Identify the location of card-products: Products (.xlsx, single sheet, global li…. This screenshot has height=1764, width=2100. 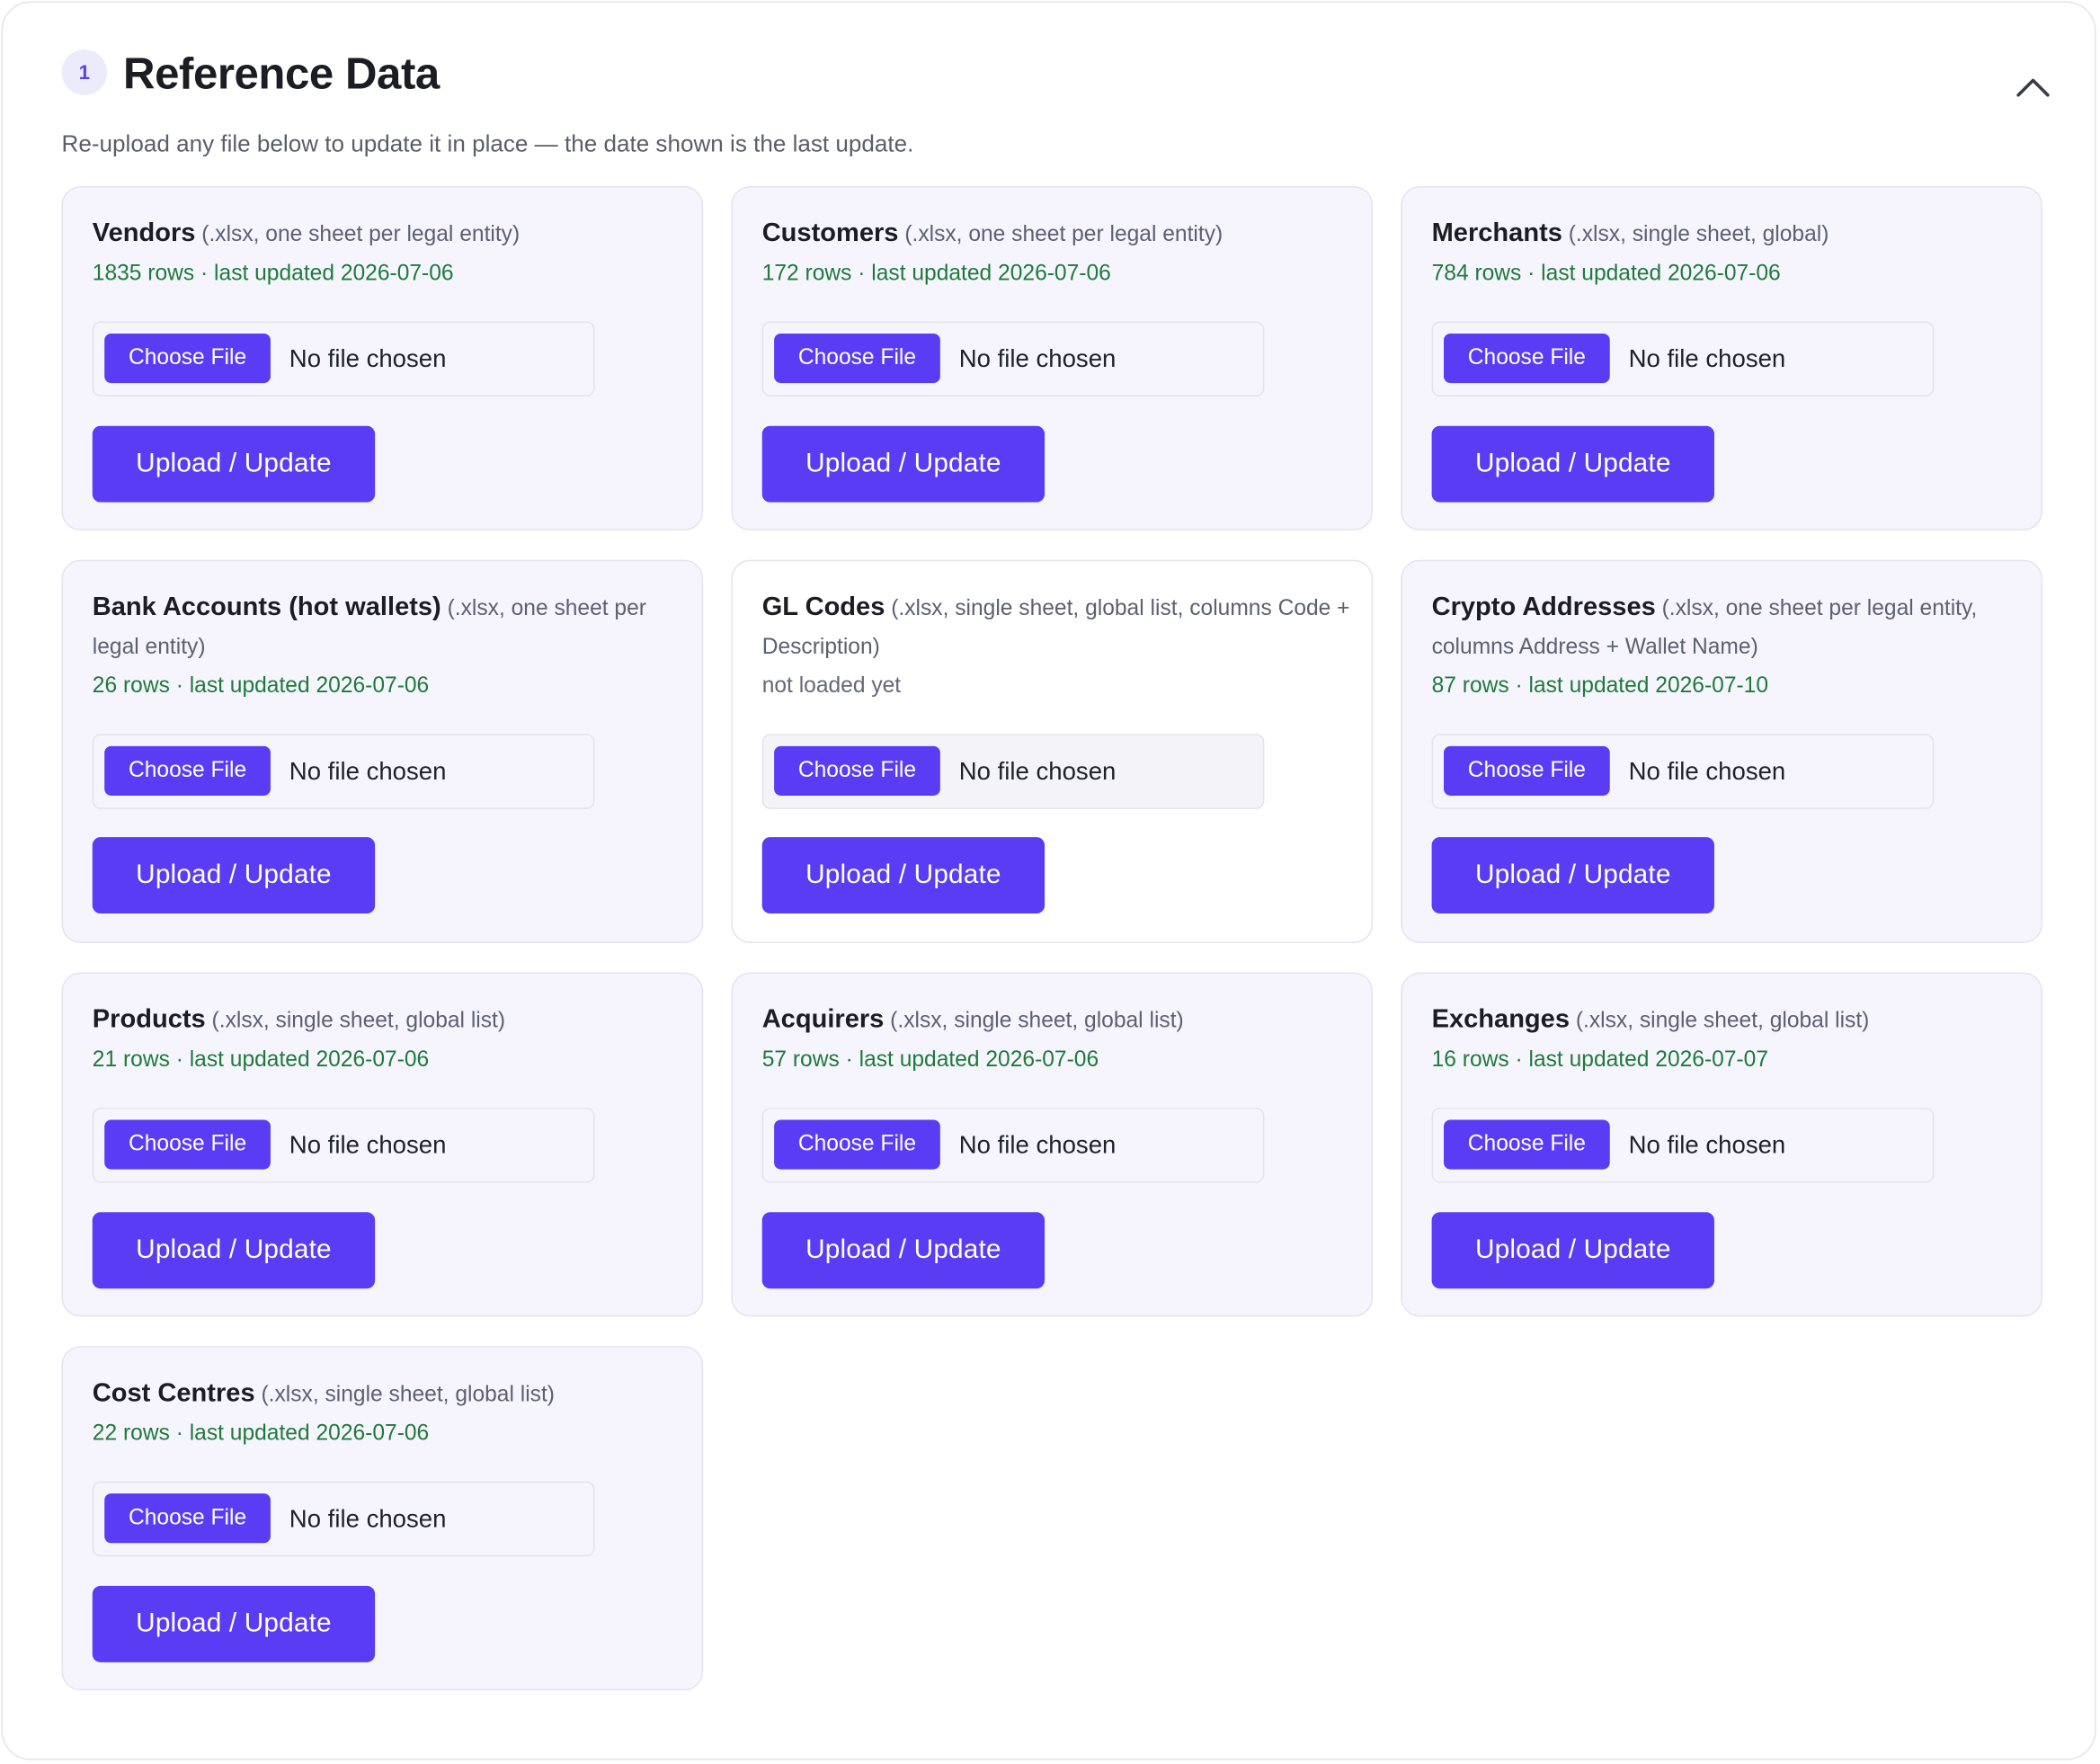
(382, 1145).